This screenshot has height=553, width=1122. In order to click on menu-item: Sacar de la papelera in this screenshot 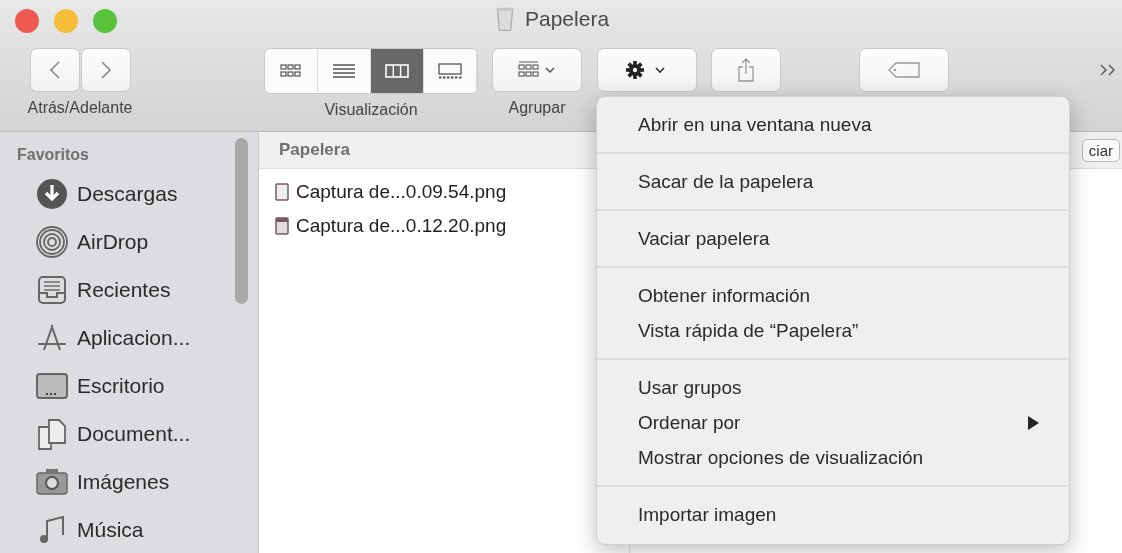, I will do `click(833, 181)`.